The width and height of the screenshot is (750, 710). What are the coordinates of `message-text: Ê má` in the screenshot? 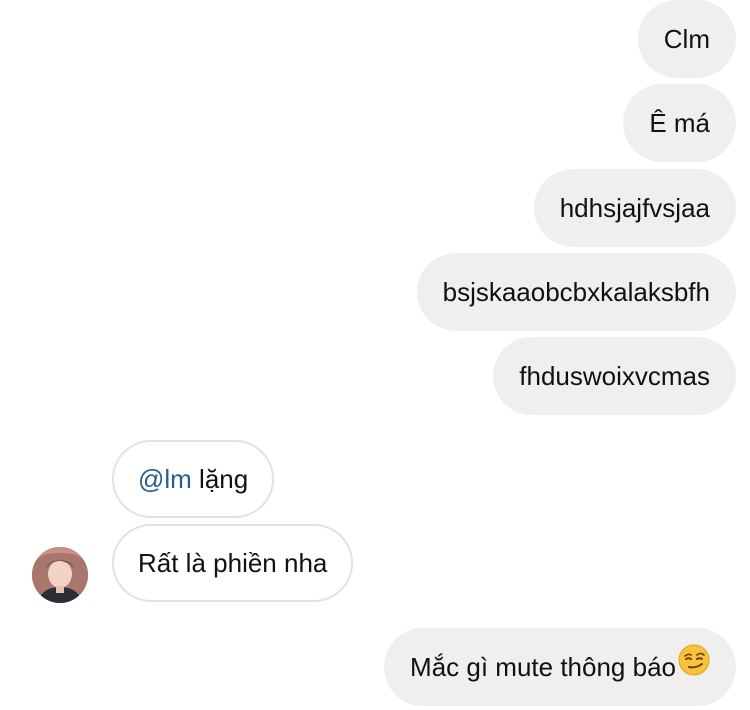 It's located at (679, 123).